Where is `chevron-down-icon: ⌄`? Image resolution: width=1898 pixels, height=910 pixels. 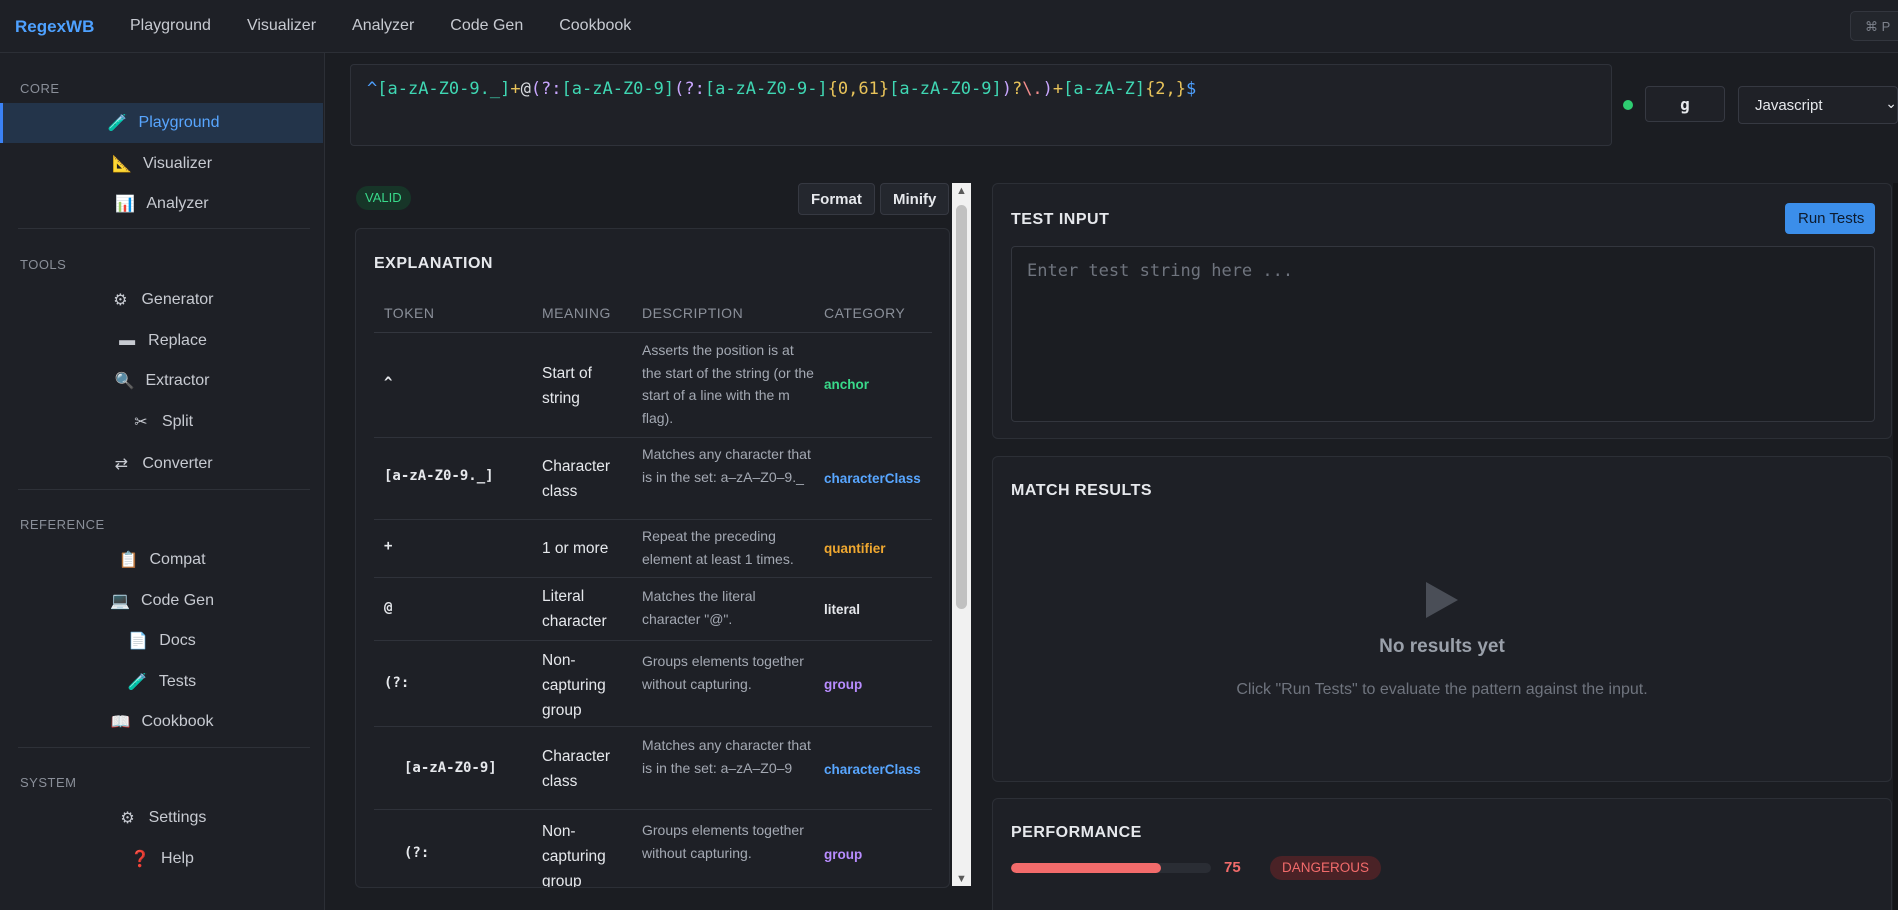
chevron-down-icon: ⌄ is located at coordinates (1891, 103).